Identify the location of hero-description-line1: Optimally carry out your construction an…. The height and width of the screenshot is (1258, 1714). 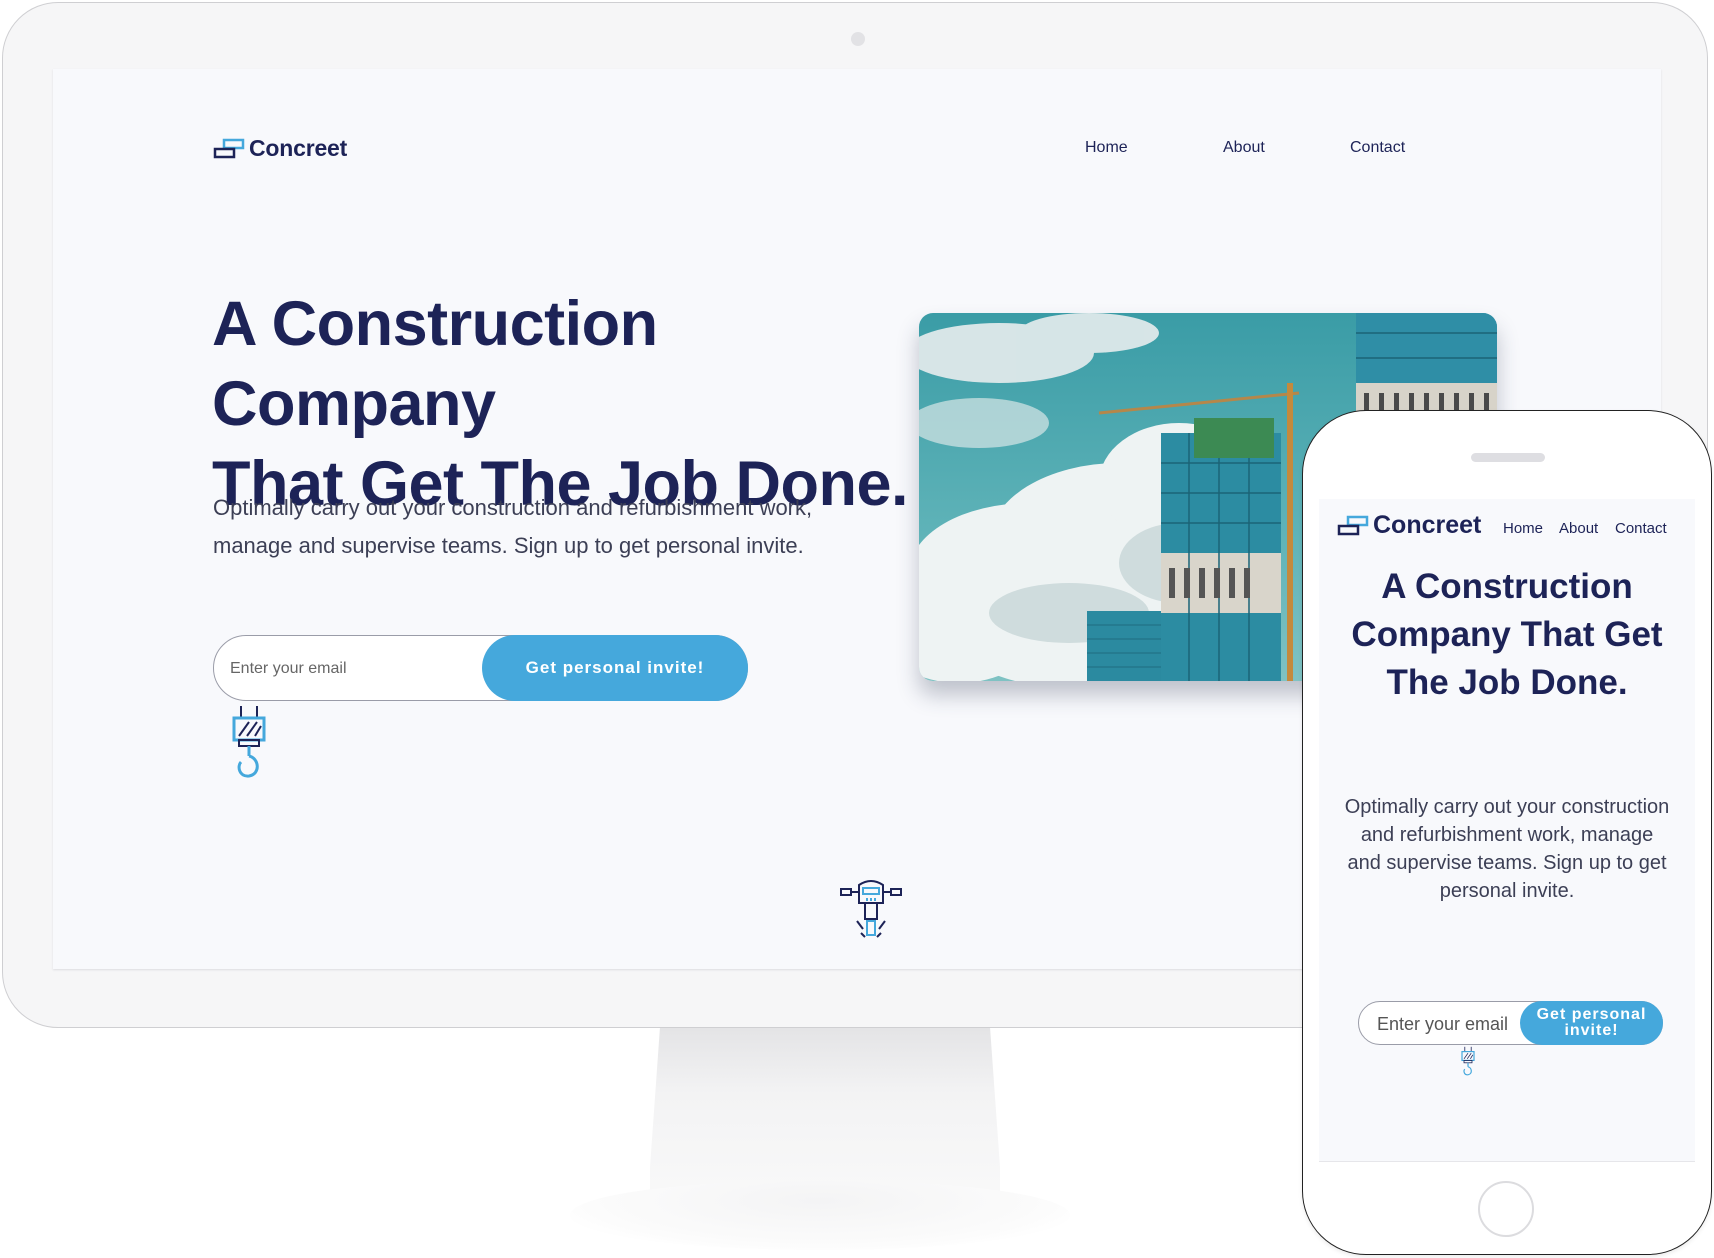
(513, 507).